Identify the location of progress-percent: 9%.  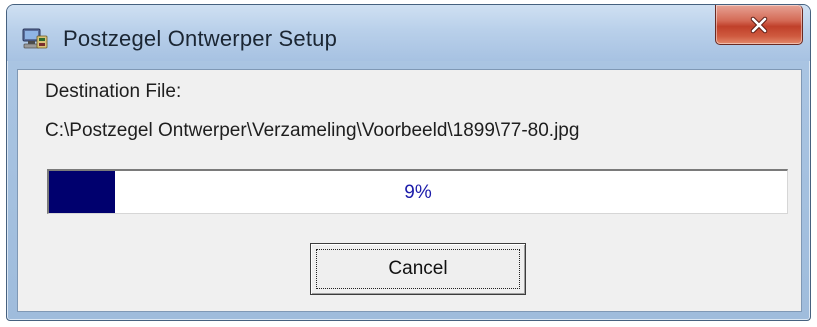
(418, 192).